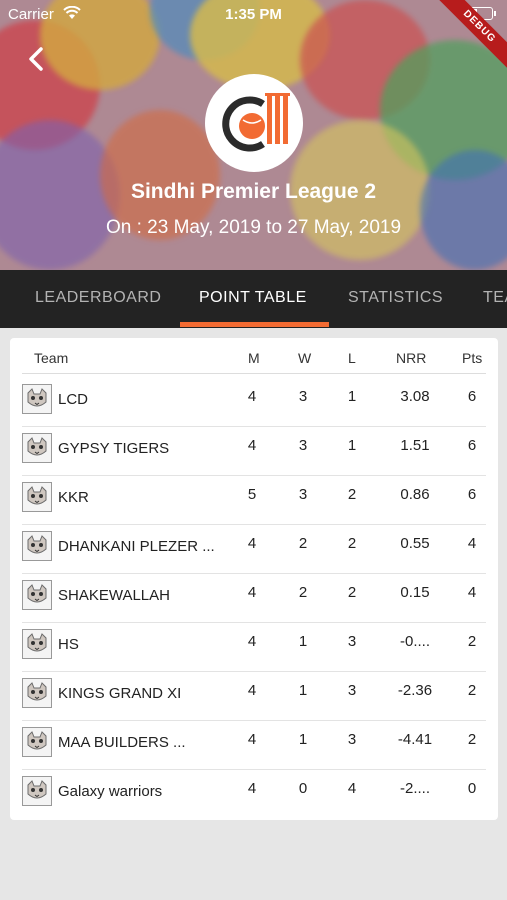 This screenshot has width=507, height=900. I want to click on cell-matches: 5, so click(252, 494).